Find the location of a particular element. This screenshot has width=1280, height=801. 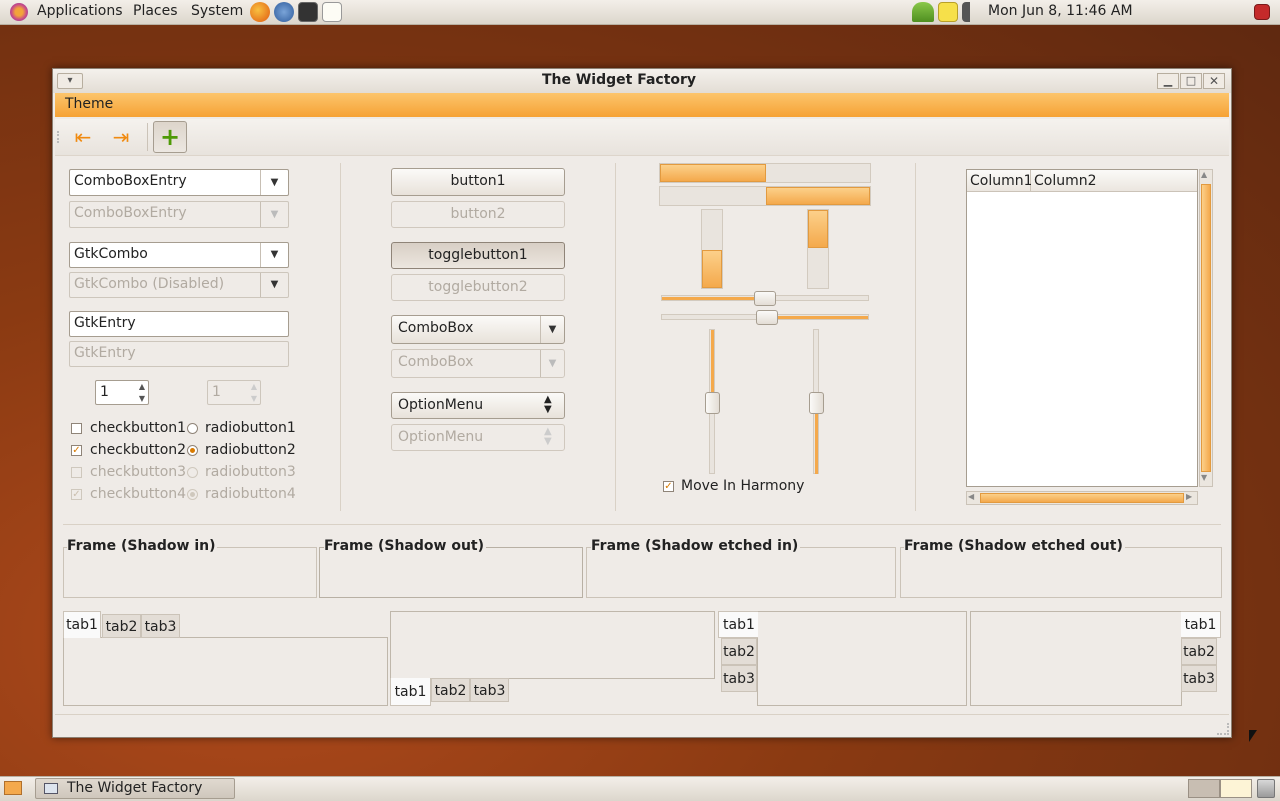

taskbar-label: The Widget Factory is located at coordinates (135, 788).